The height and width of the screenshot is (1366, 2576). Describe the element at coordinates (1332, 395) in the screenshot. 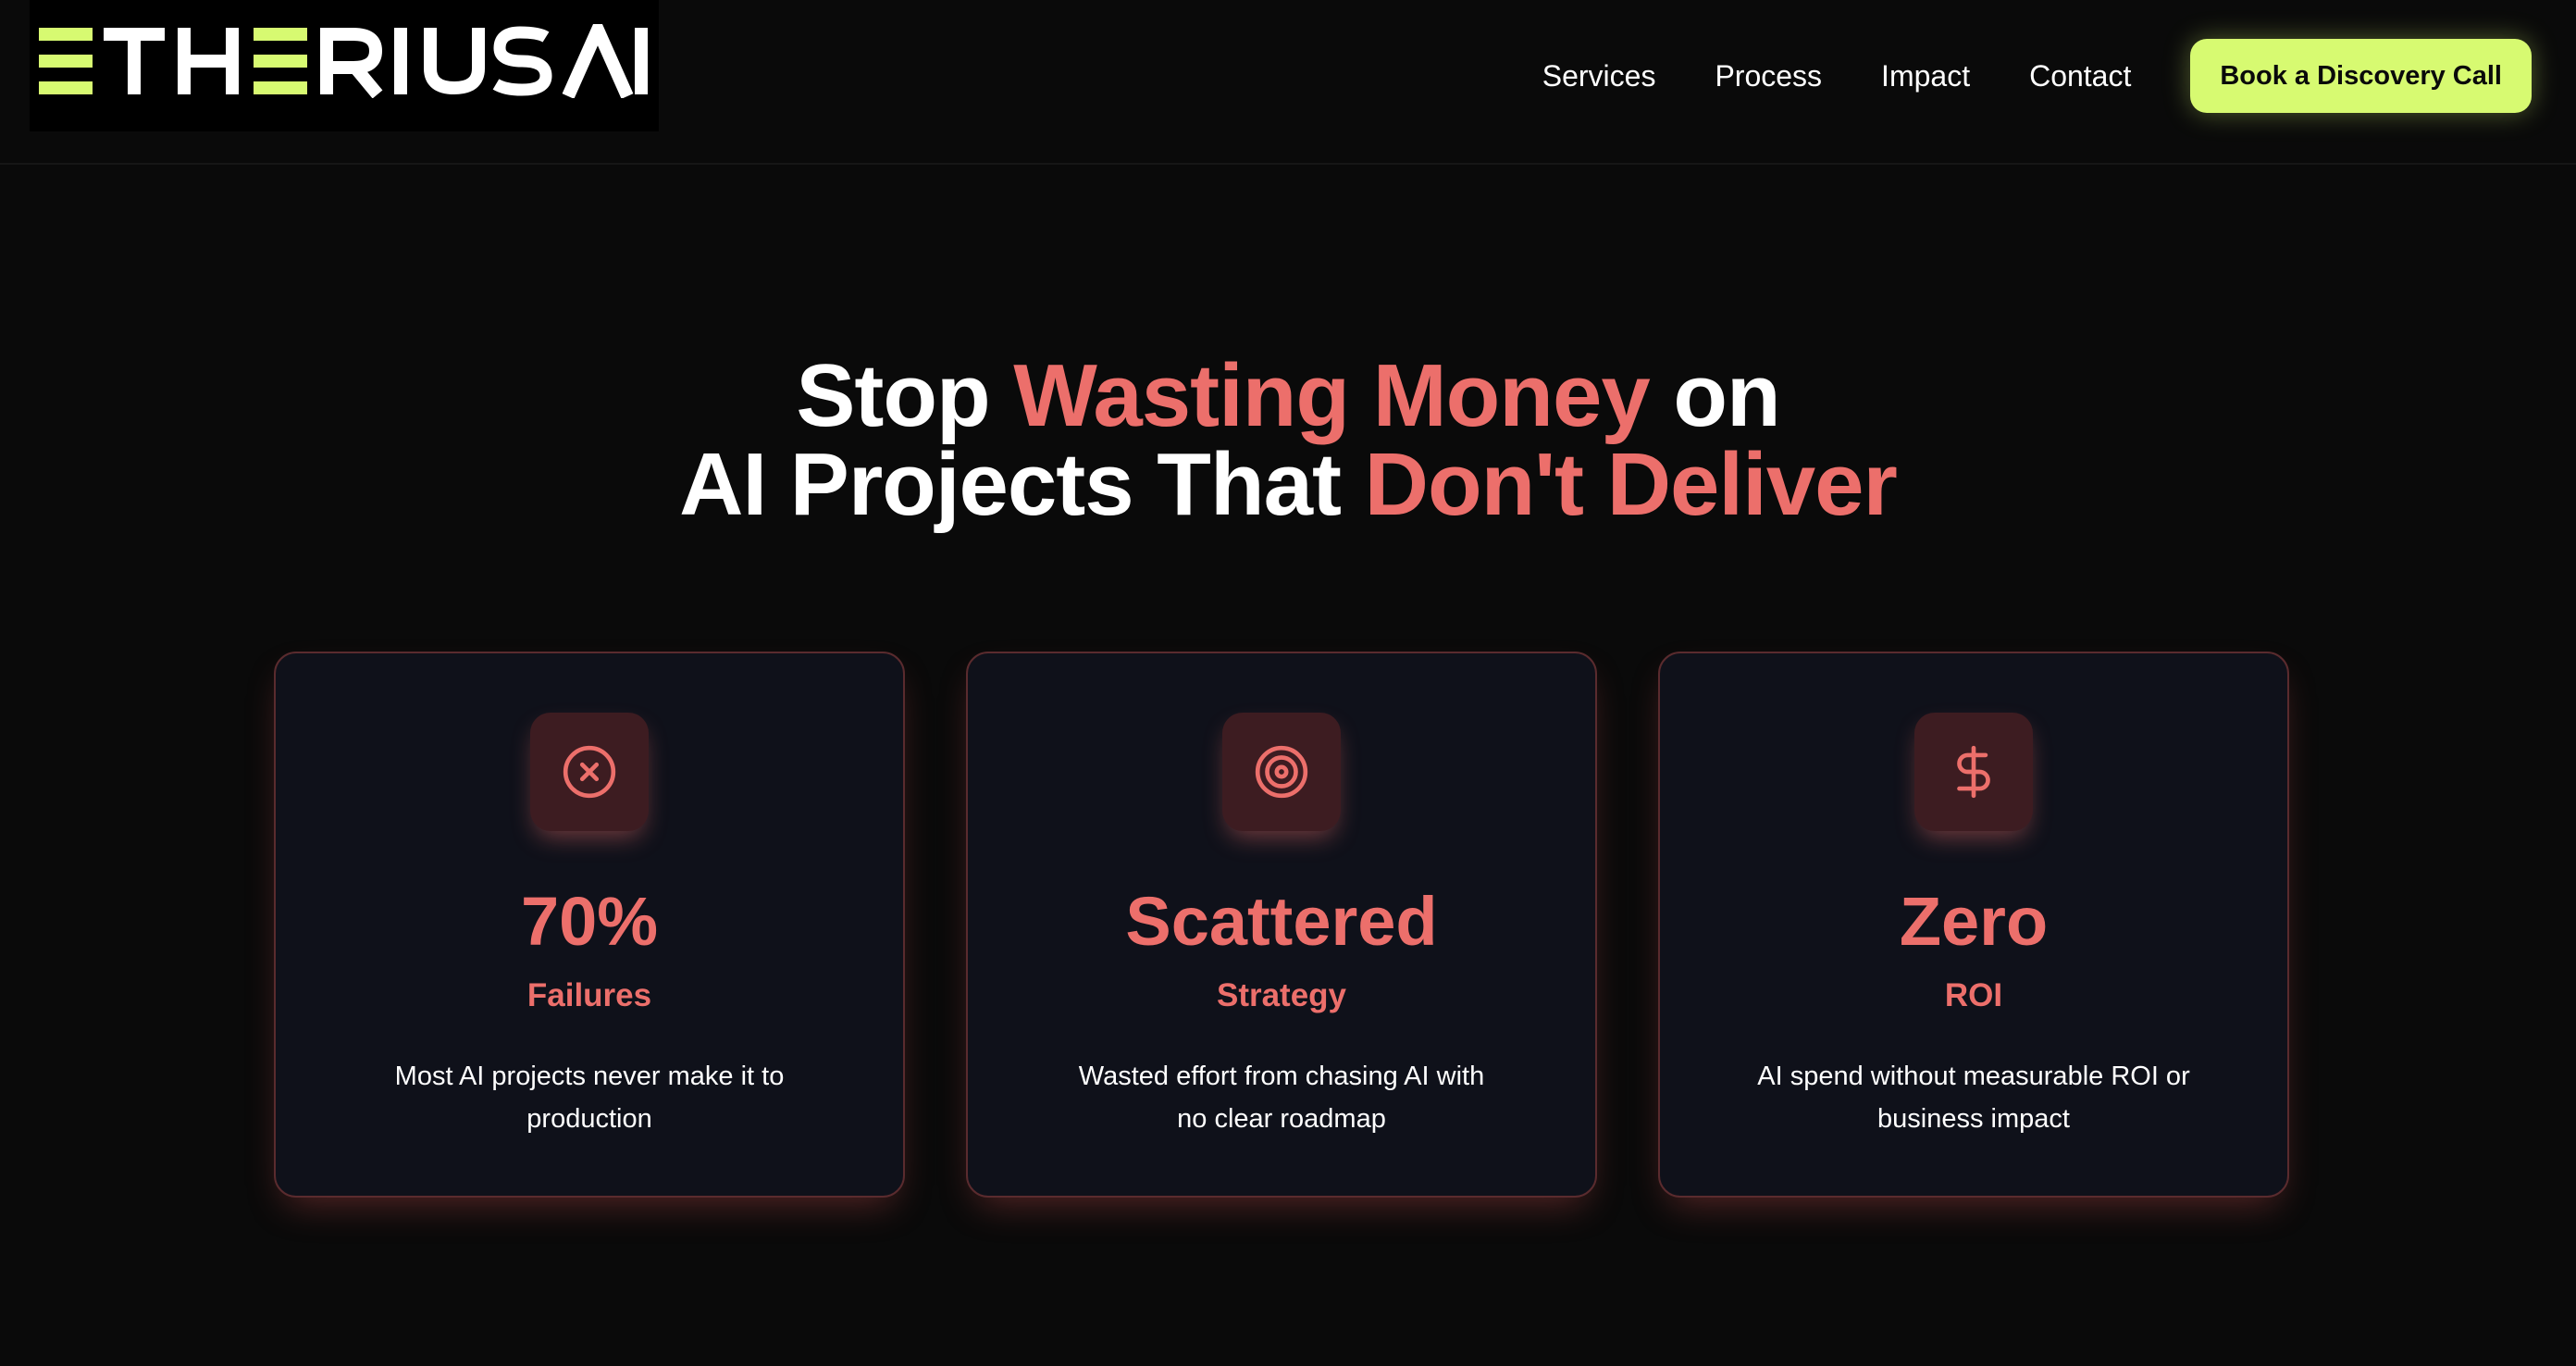

I see `headline-accent: Wasting Money` at that location.